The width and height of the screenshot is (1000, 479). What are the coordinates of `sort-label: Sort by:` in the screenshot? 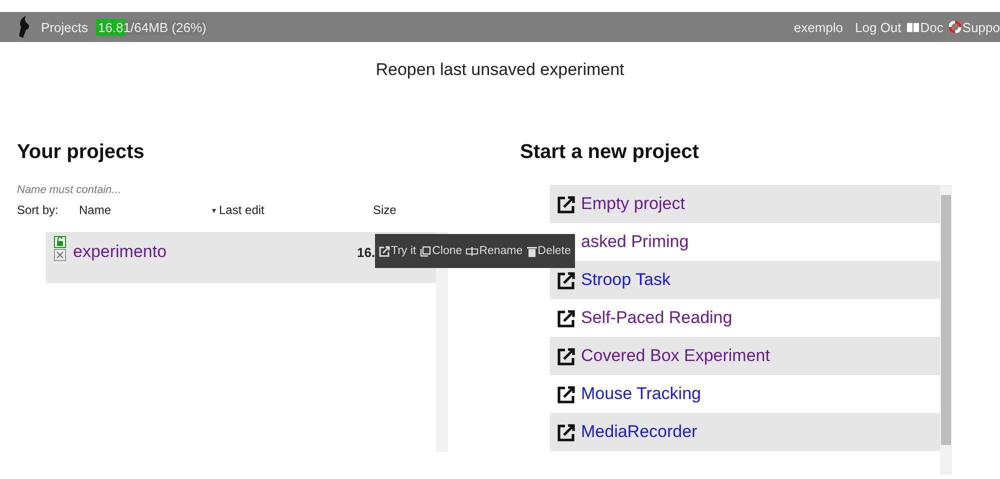 It's located at (37, 210).